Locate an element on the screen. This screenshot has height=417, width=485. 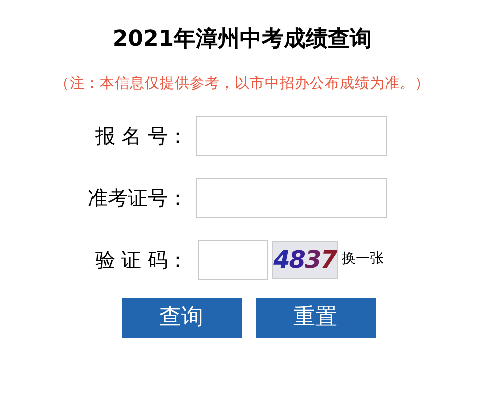
disclaimer-note: （注：本信息仅提供参考，以市中招办公布成绩为准。） is located at coordinates (242, 84).